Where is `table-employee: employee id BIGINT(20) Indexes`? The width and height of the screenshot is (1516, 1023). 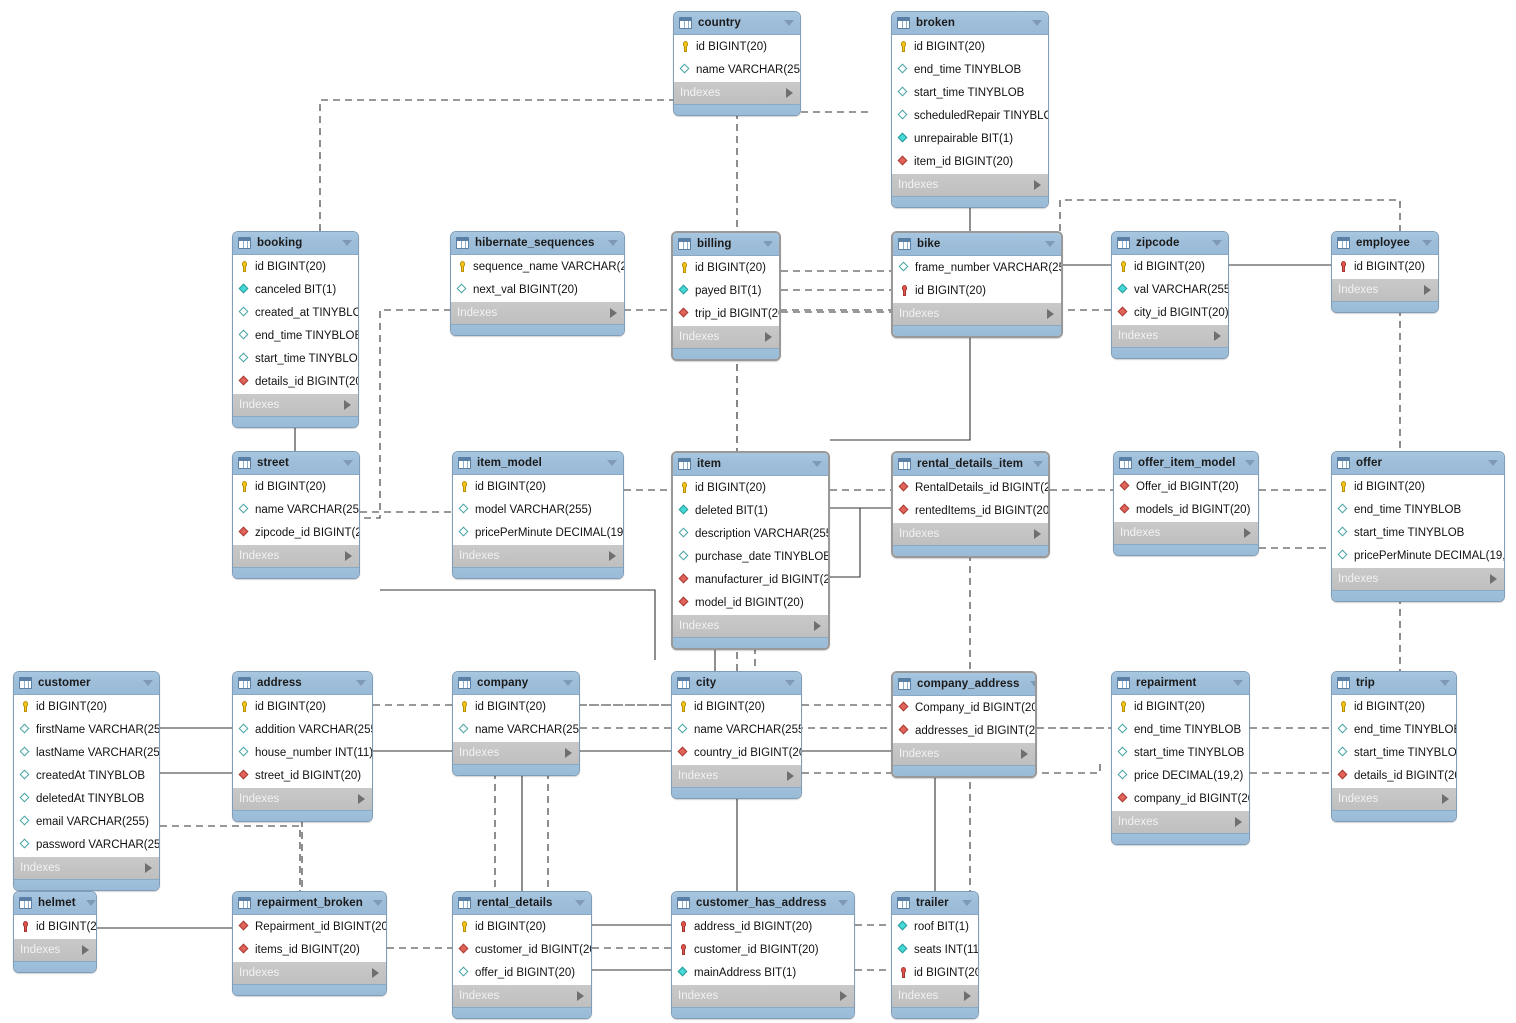 table-employee: employee id BIGINT(20) Indexes is located at coordinates (1385, 272).